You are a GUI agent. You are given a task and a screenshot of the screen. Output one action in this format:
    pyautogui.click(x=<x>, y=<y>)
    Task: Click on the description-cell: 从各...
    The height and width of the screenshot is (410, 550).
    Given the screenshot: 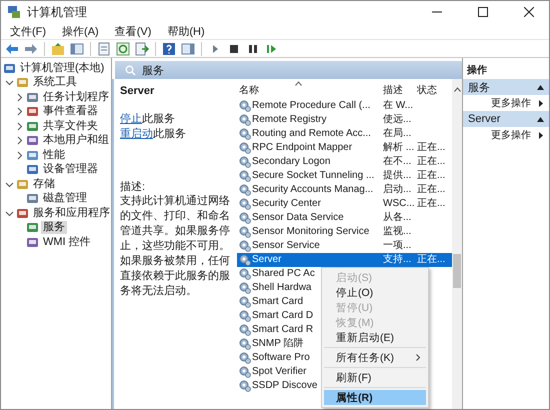 What is the action you would take?
    pyautogui.click(x=397, y=217)
    